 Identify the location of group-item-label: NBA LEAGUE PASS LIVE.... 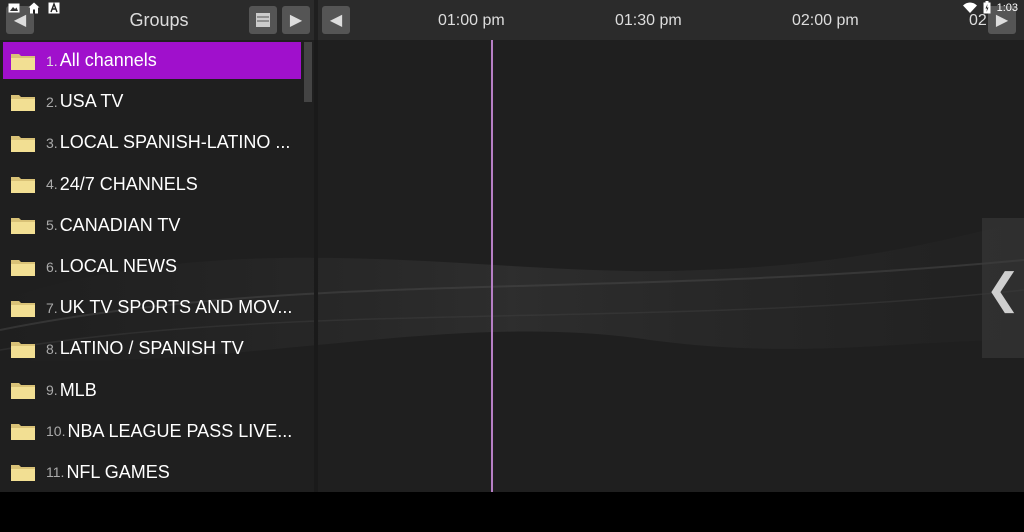
(180, 430).